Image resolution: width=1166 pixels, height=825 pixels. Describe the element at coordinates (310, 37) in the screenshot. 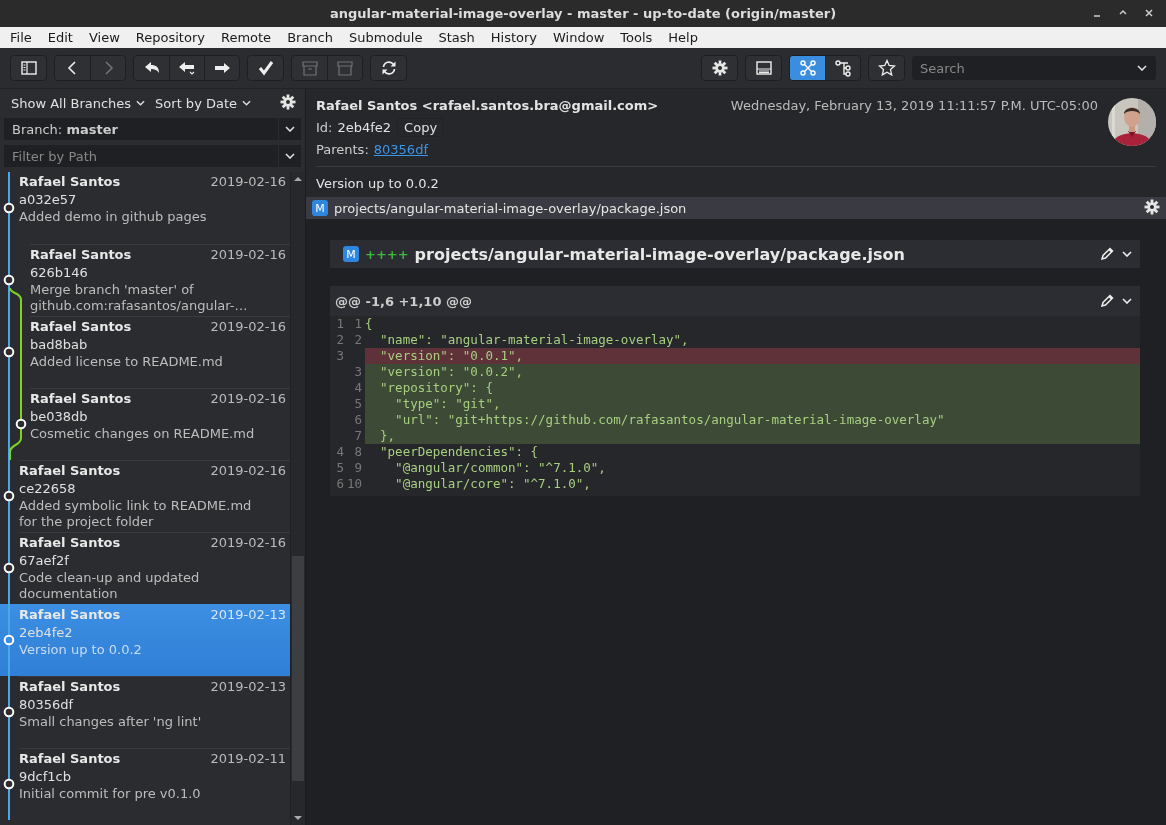

I see `menu-item: Branch` at that location.